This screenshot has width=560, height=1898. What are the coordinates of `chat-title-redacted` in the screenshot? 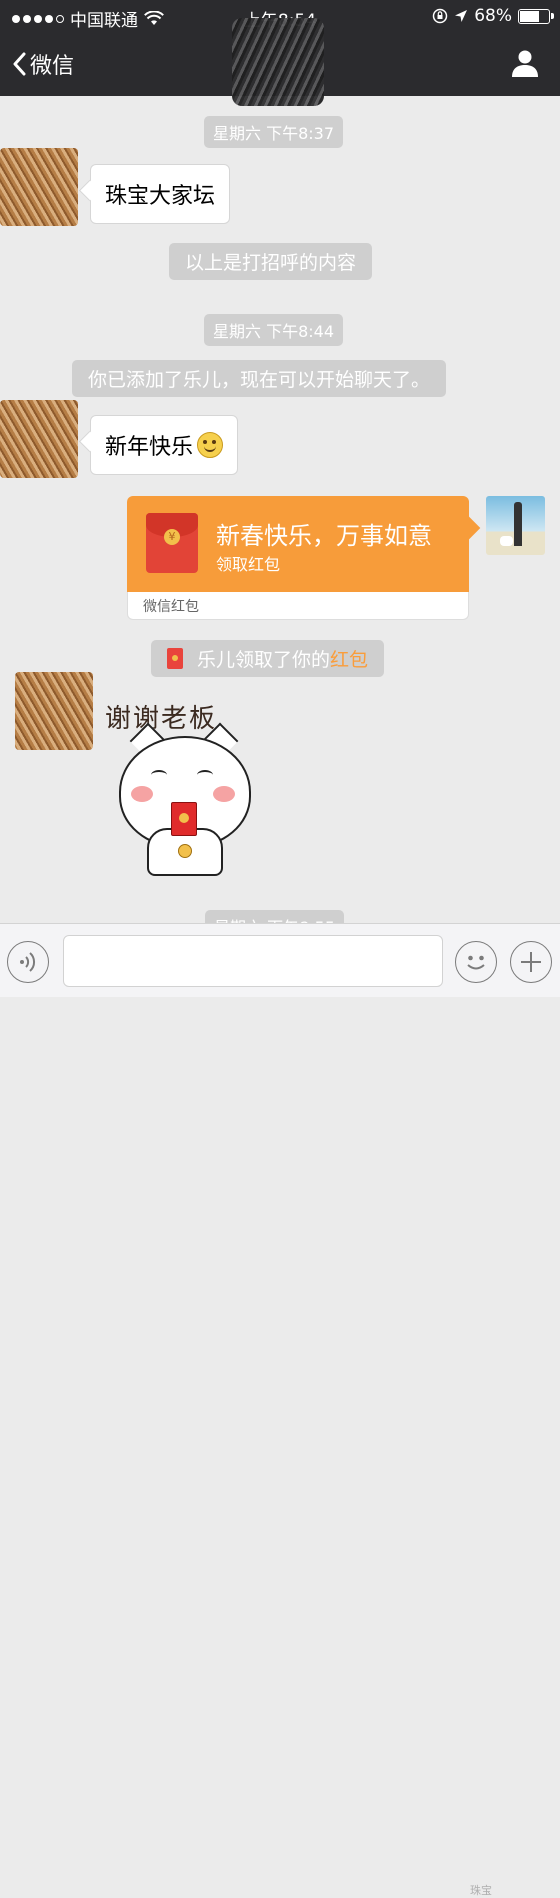 It's located at (278, 62).